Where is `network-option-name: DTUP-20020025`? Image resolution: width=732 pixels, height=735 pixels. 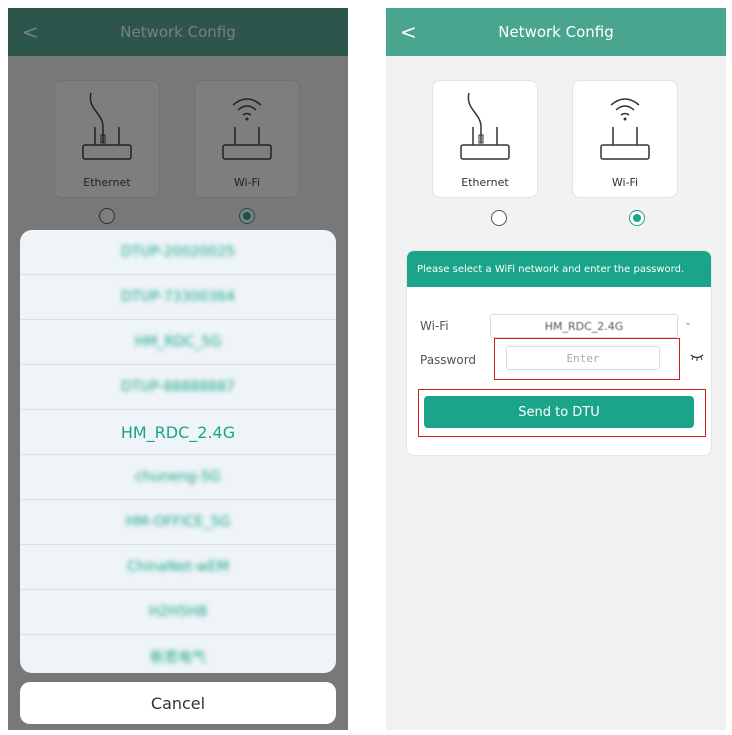
network-option-name: DTUP-20020025 is located at coordinates (178, 252).